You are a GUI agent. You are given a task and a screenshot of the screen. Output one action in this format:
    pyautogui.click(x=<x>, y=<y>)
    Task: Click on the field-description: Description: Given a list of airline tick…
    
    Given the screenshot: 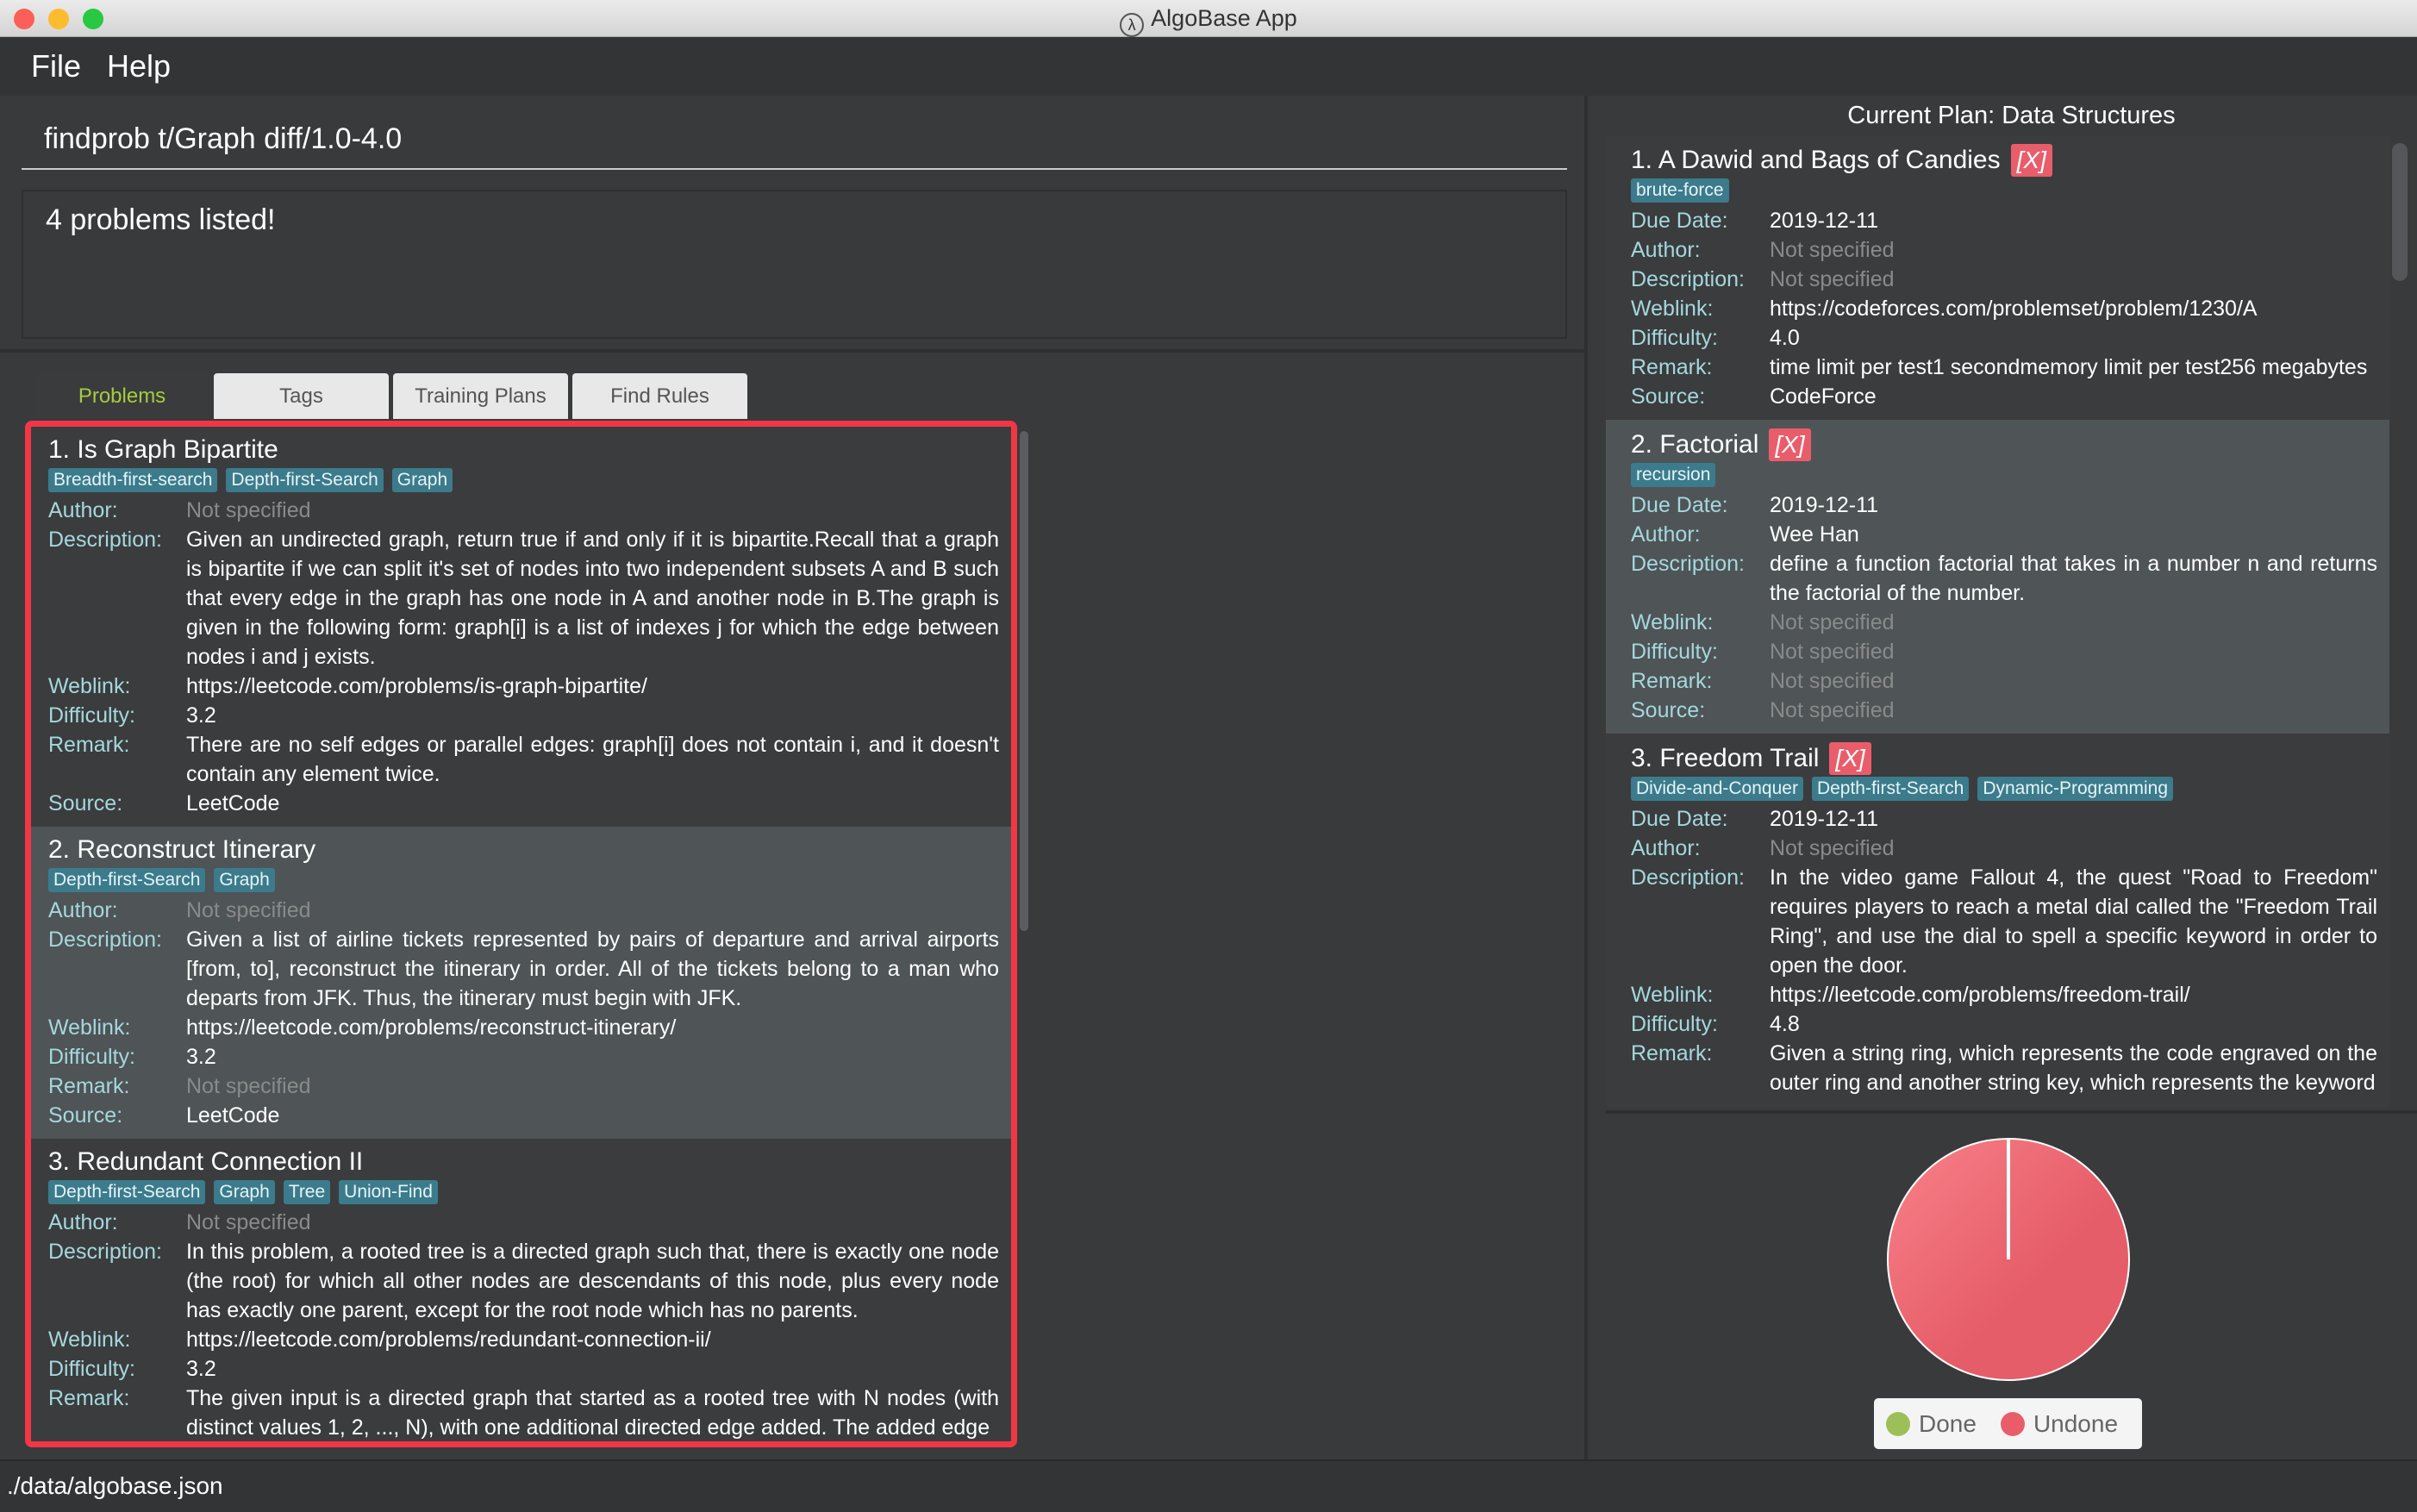 What is the action you would take?
    pyautogui.click(x=523, y=969)
    